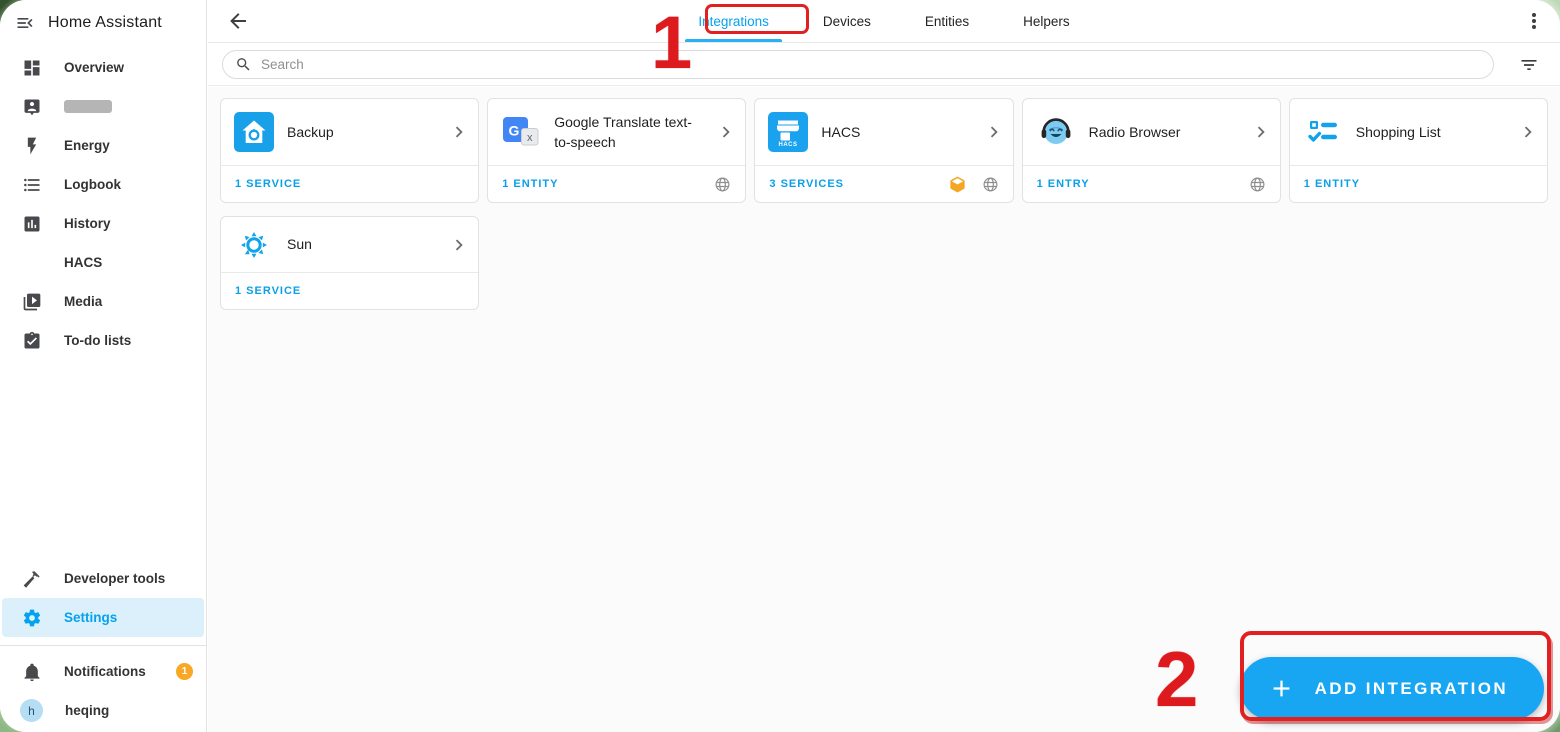 This screenshot has height=732, width=1560. Describe the element at coordinates (32, 185) in the screenshot. I see `bulleted-list-icon` at that location.